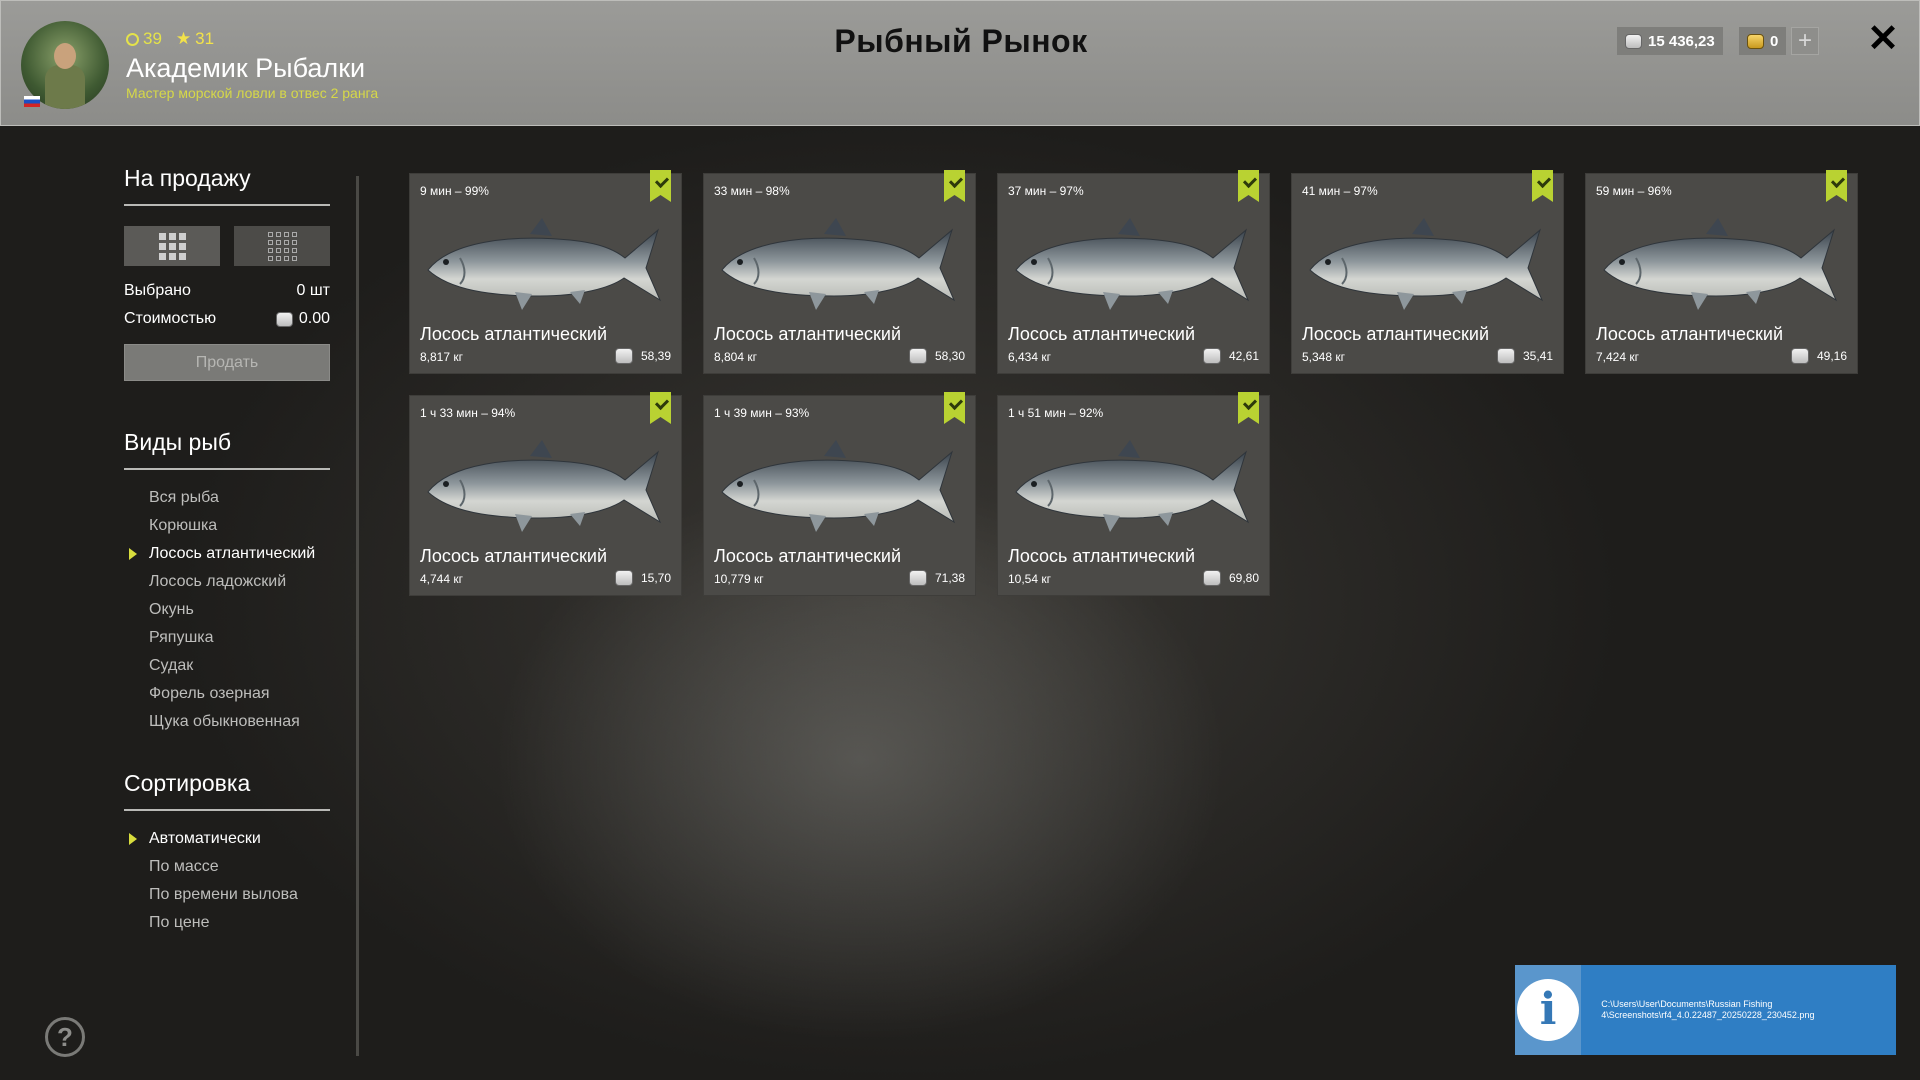 This screenshot has width=1920, height=1080. I want to click on price-value: 69,80, so click(1243, 578).